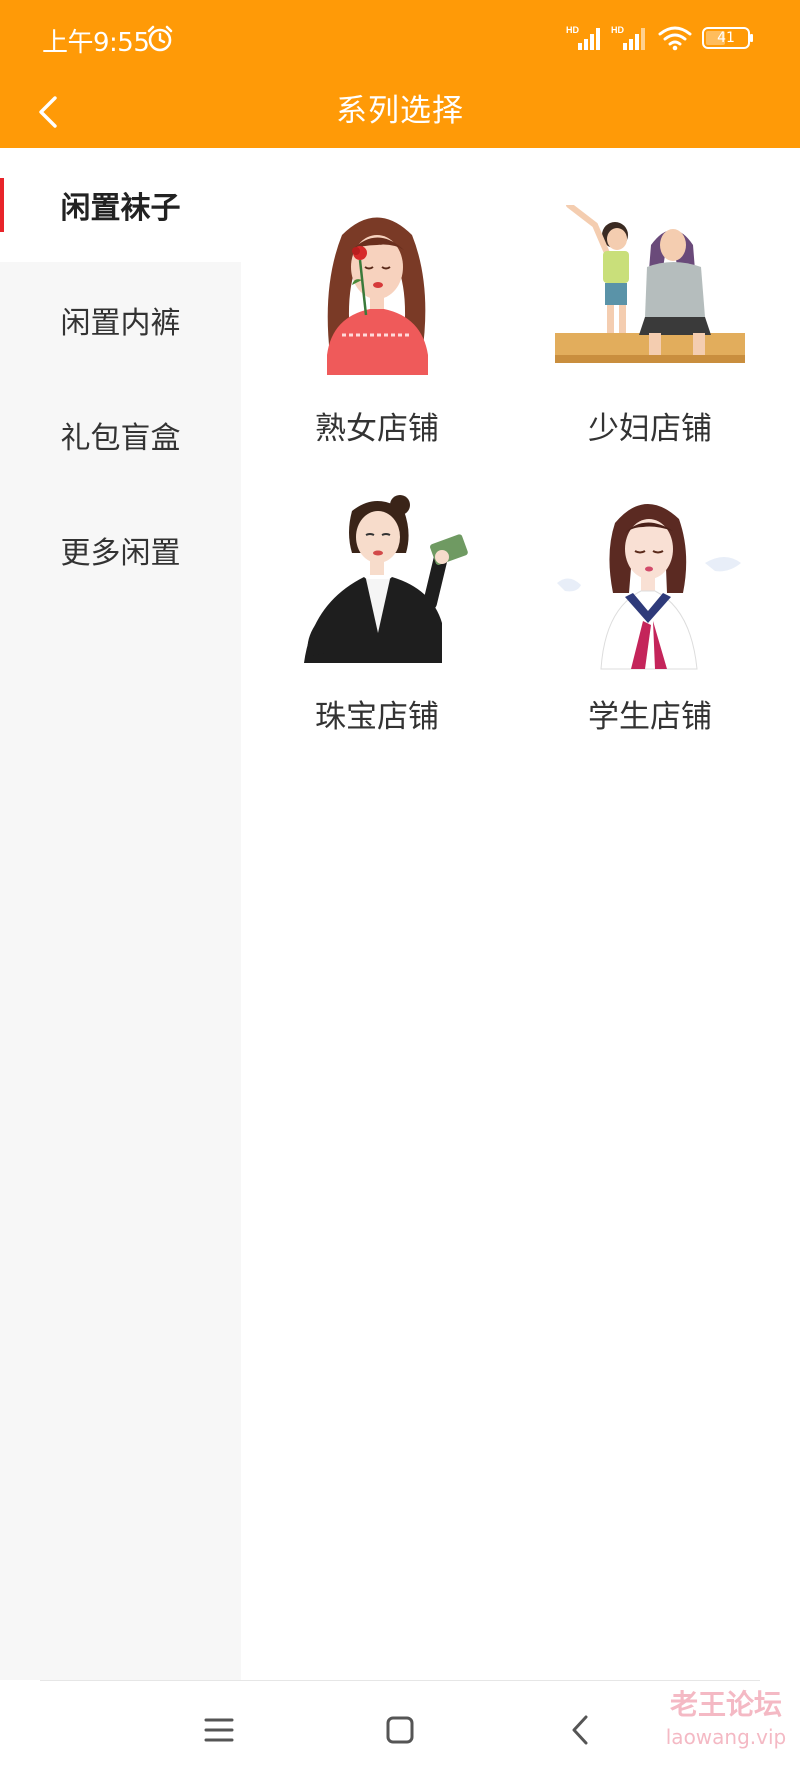 The image size is (800, 1778). I want to click on alarm-icon, so click(160, 38).